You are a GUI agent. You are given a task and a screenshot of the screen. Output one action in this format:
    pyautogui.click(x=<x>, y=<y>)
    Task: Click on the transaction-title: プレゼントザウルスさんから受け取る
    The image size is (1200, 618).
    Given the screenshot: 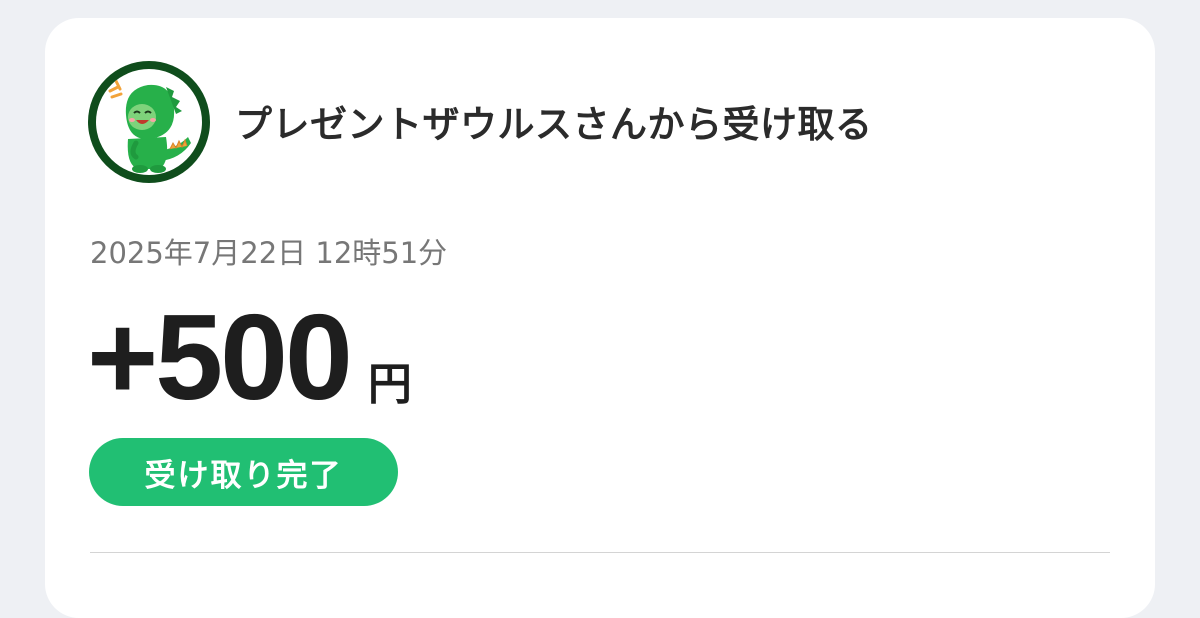 What is the action you would take?
    pyautogui.click(x=554, y=124)
    